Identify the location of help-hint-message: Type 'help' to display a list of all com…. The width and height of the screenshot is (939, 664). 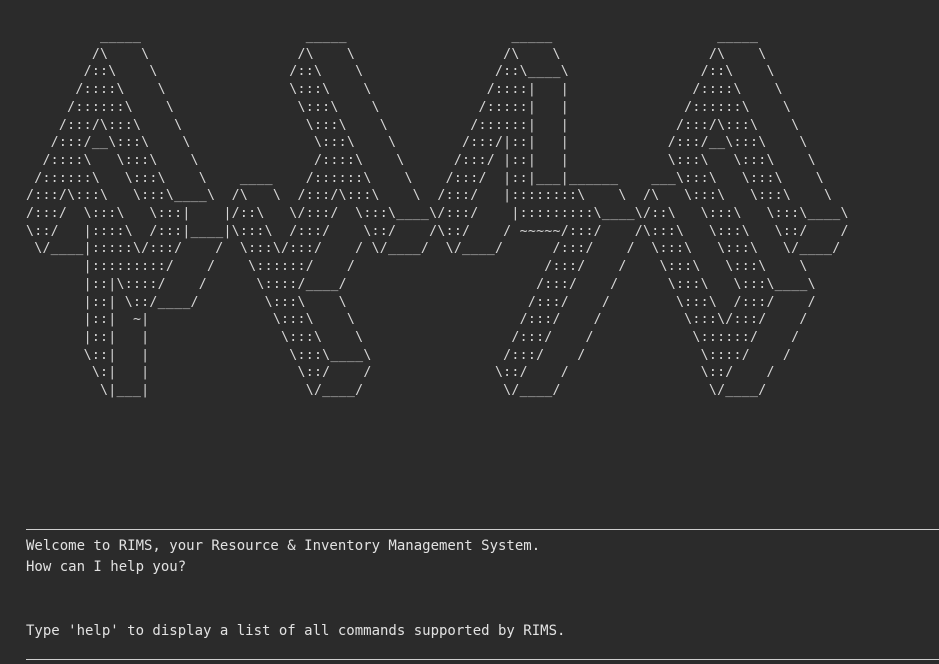
(296, 631).